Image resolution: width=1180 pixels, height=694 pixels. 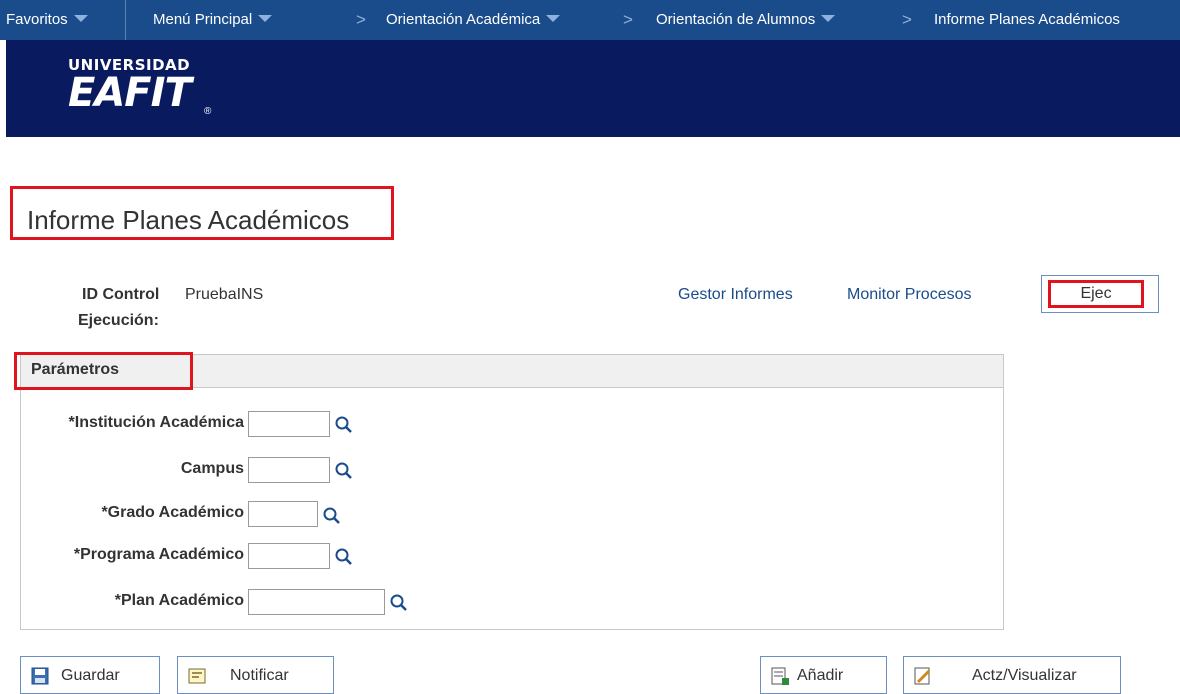 What do you see at coordinates (283, 514) in the screenshot?
I see `grado-input` at bounding box center [283, 514].